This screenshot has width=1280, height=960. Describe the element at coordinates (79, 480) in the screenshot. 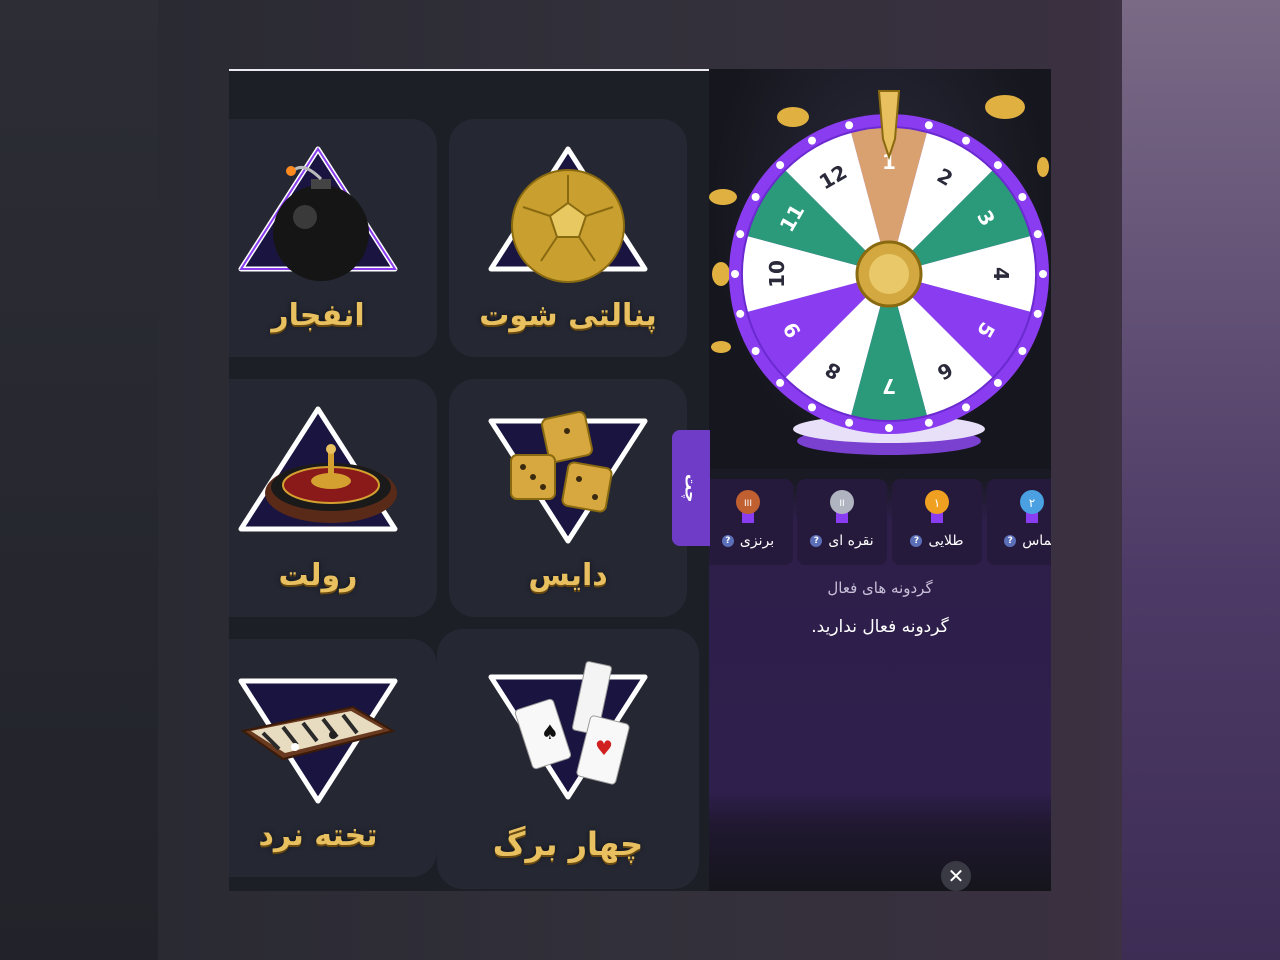

I see `background-left` at that location.